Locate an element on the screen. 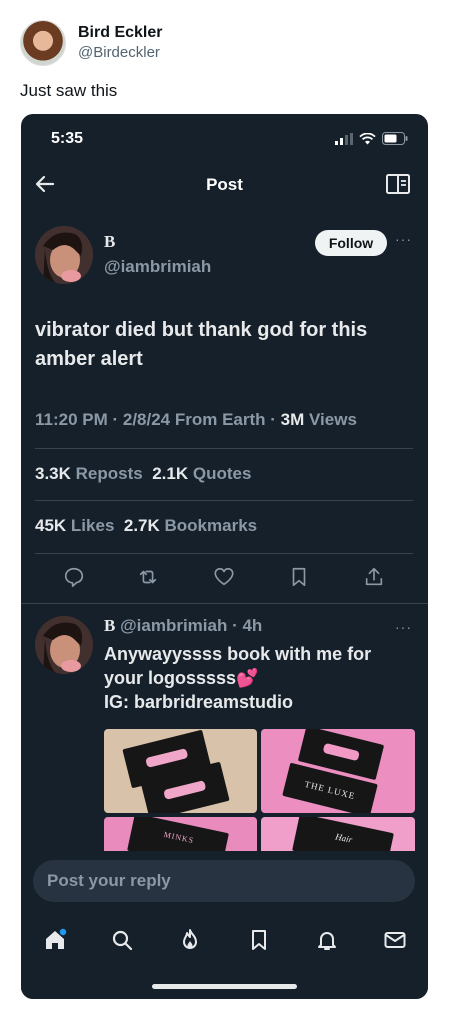 Image resolution: width=449 pixels, height=1024 pixels. reader-icon is located at coordinates (398, 184).